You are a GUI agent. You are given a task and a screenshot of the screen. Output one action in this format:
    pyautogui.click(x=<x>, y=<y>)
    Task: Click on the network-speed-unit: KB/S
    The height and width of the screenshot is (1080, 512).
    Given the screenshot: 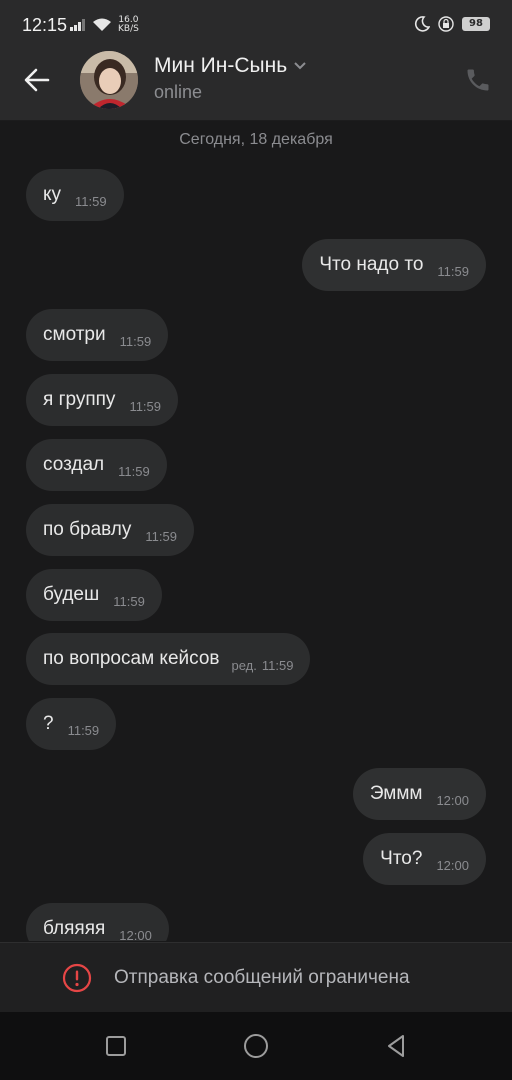 What is the action you would take?
    pyautogui.click(x=128, y=29)
    